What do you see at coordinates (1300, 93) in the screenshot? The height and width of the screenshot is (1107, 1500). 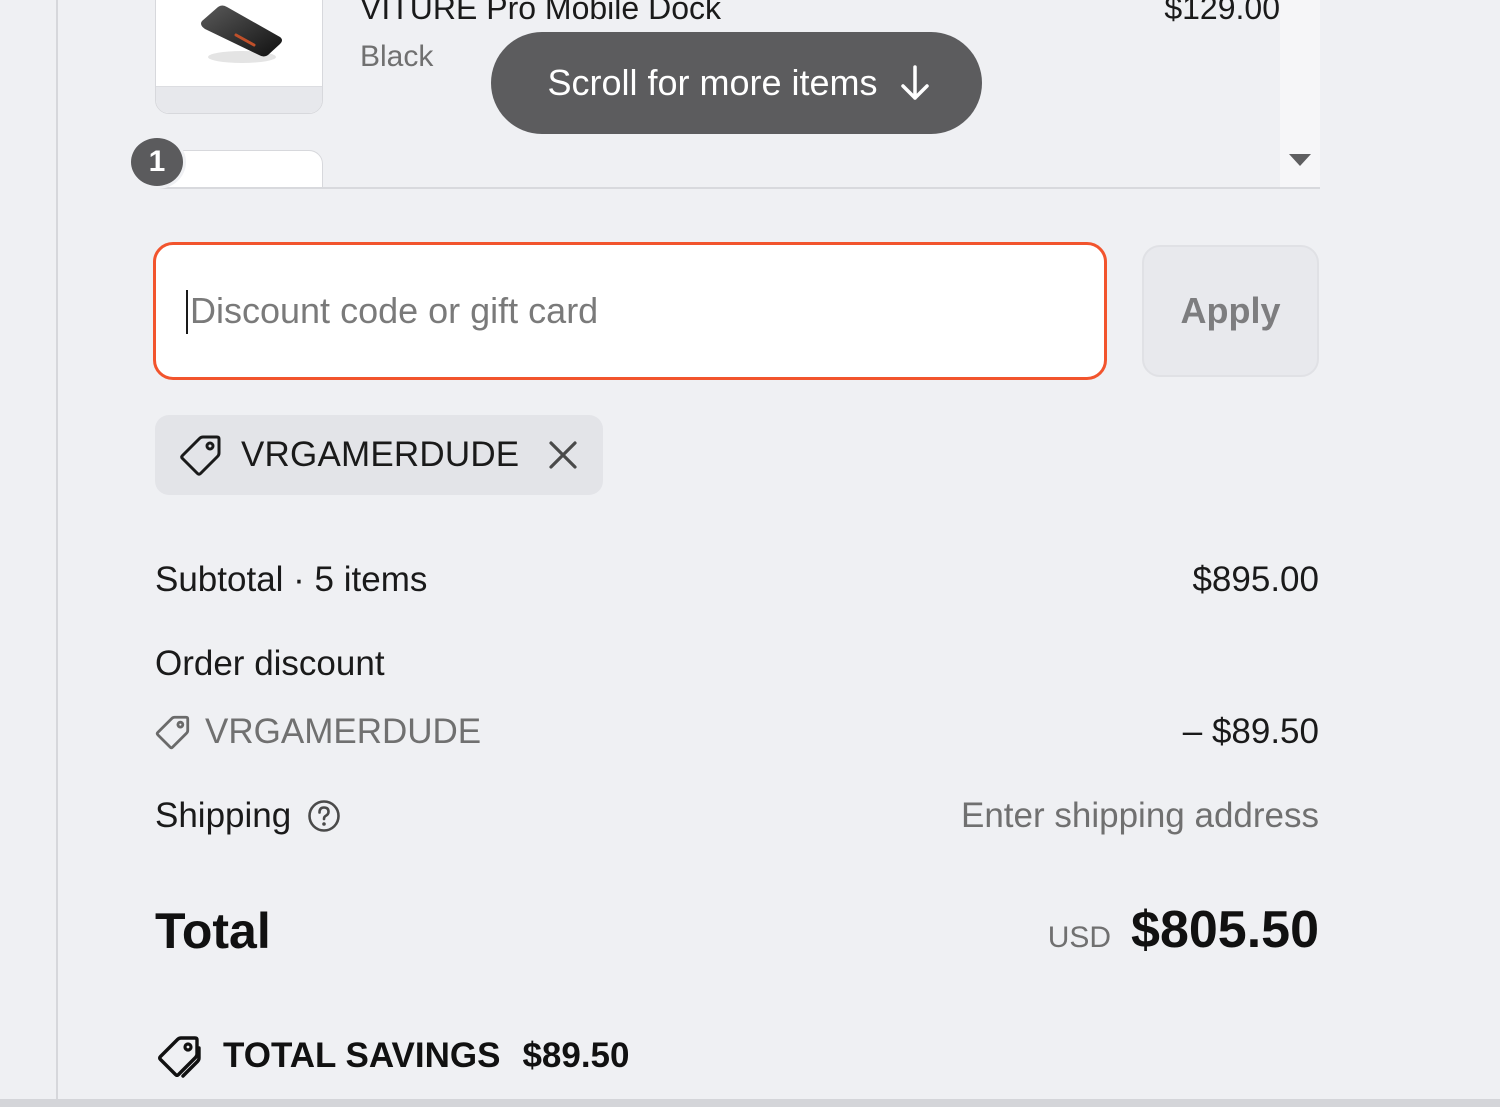 I see `scrollbar` at bounding box center [1300, 93].